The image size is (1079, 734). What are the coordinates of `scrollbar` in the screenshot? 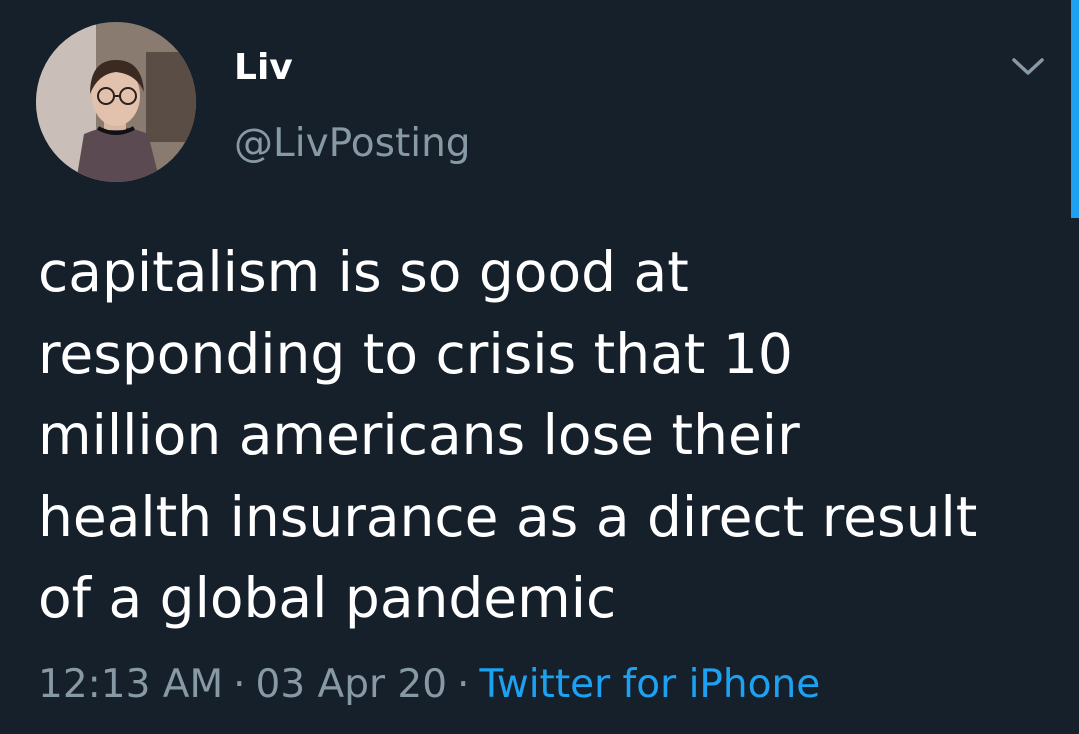 It's located at (1075, 109).